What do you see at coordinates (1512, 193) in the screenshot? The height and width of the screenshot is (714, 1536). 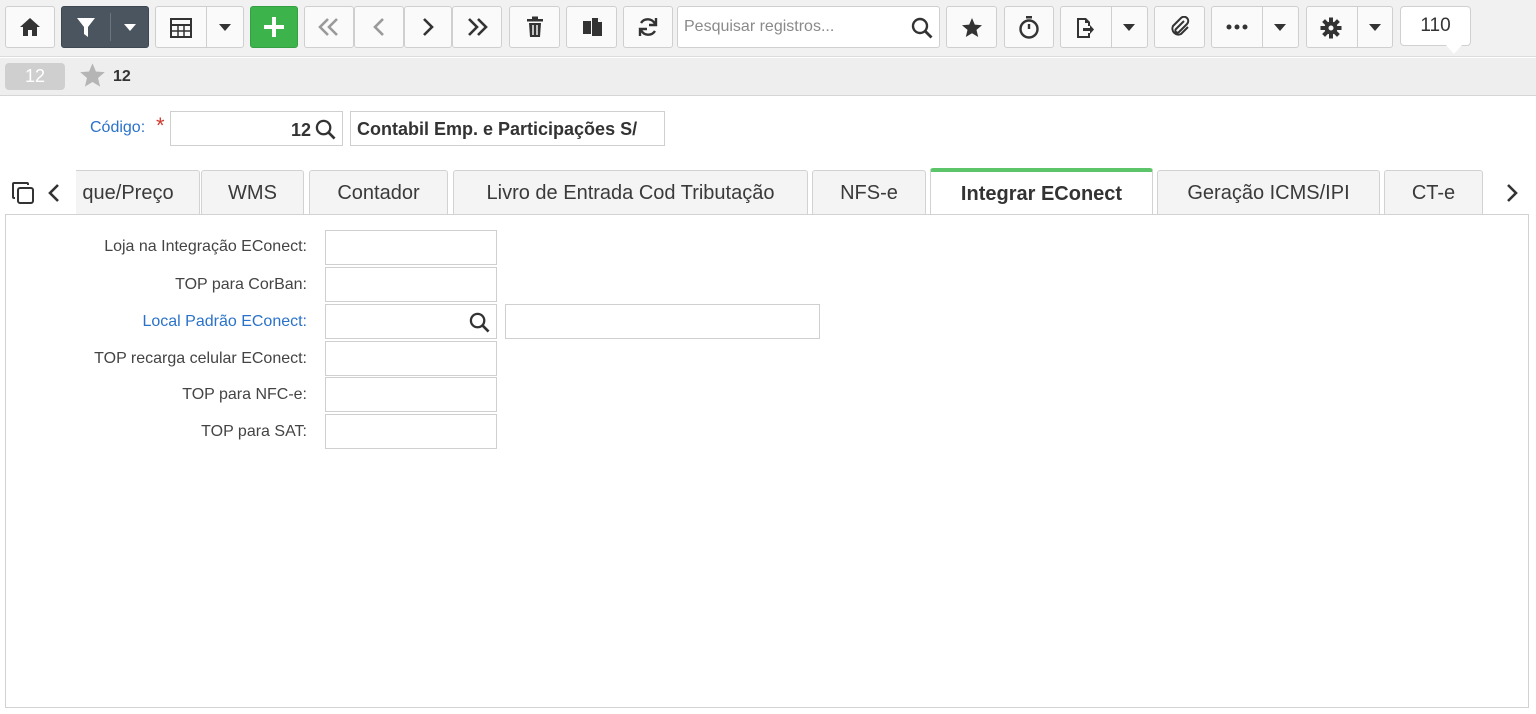 I see `chevron-right-icon` at bounding box center [1512, 193].